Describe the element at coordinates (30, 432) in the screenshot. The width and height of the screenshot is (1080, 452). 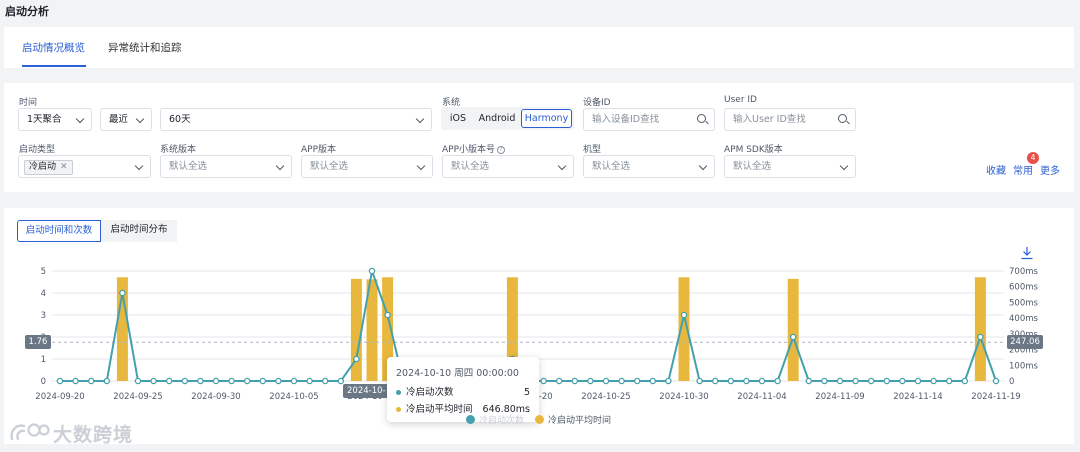
I see `watermark-logo-icon` at that location.